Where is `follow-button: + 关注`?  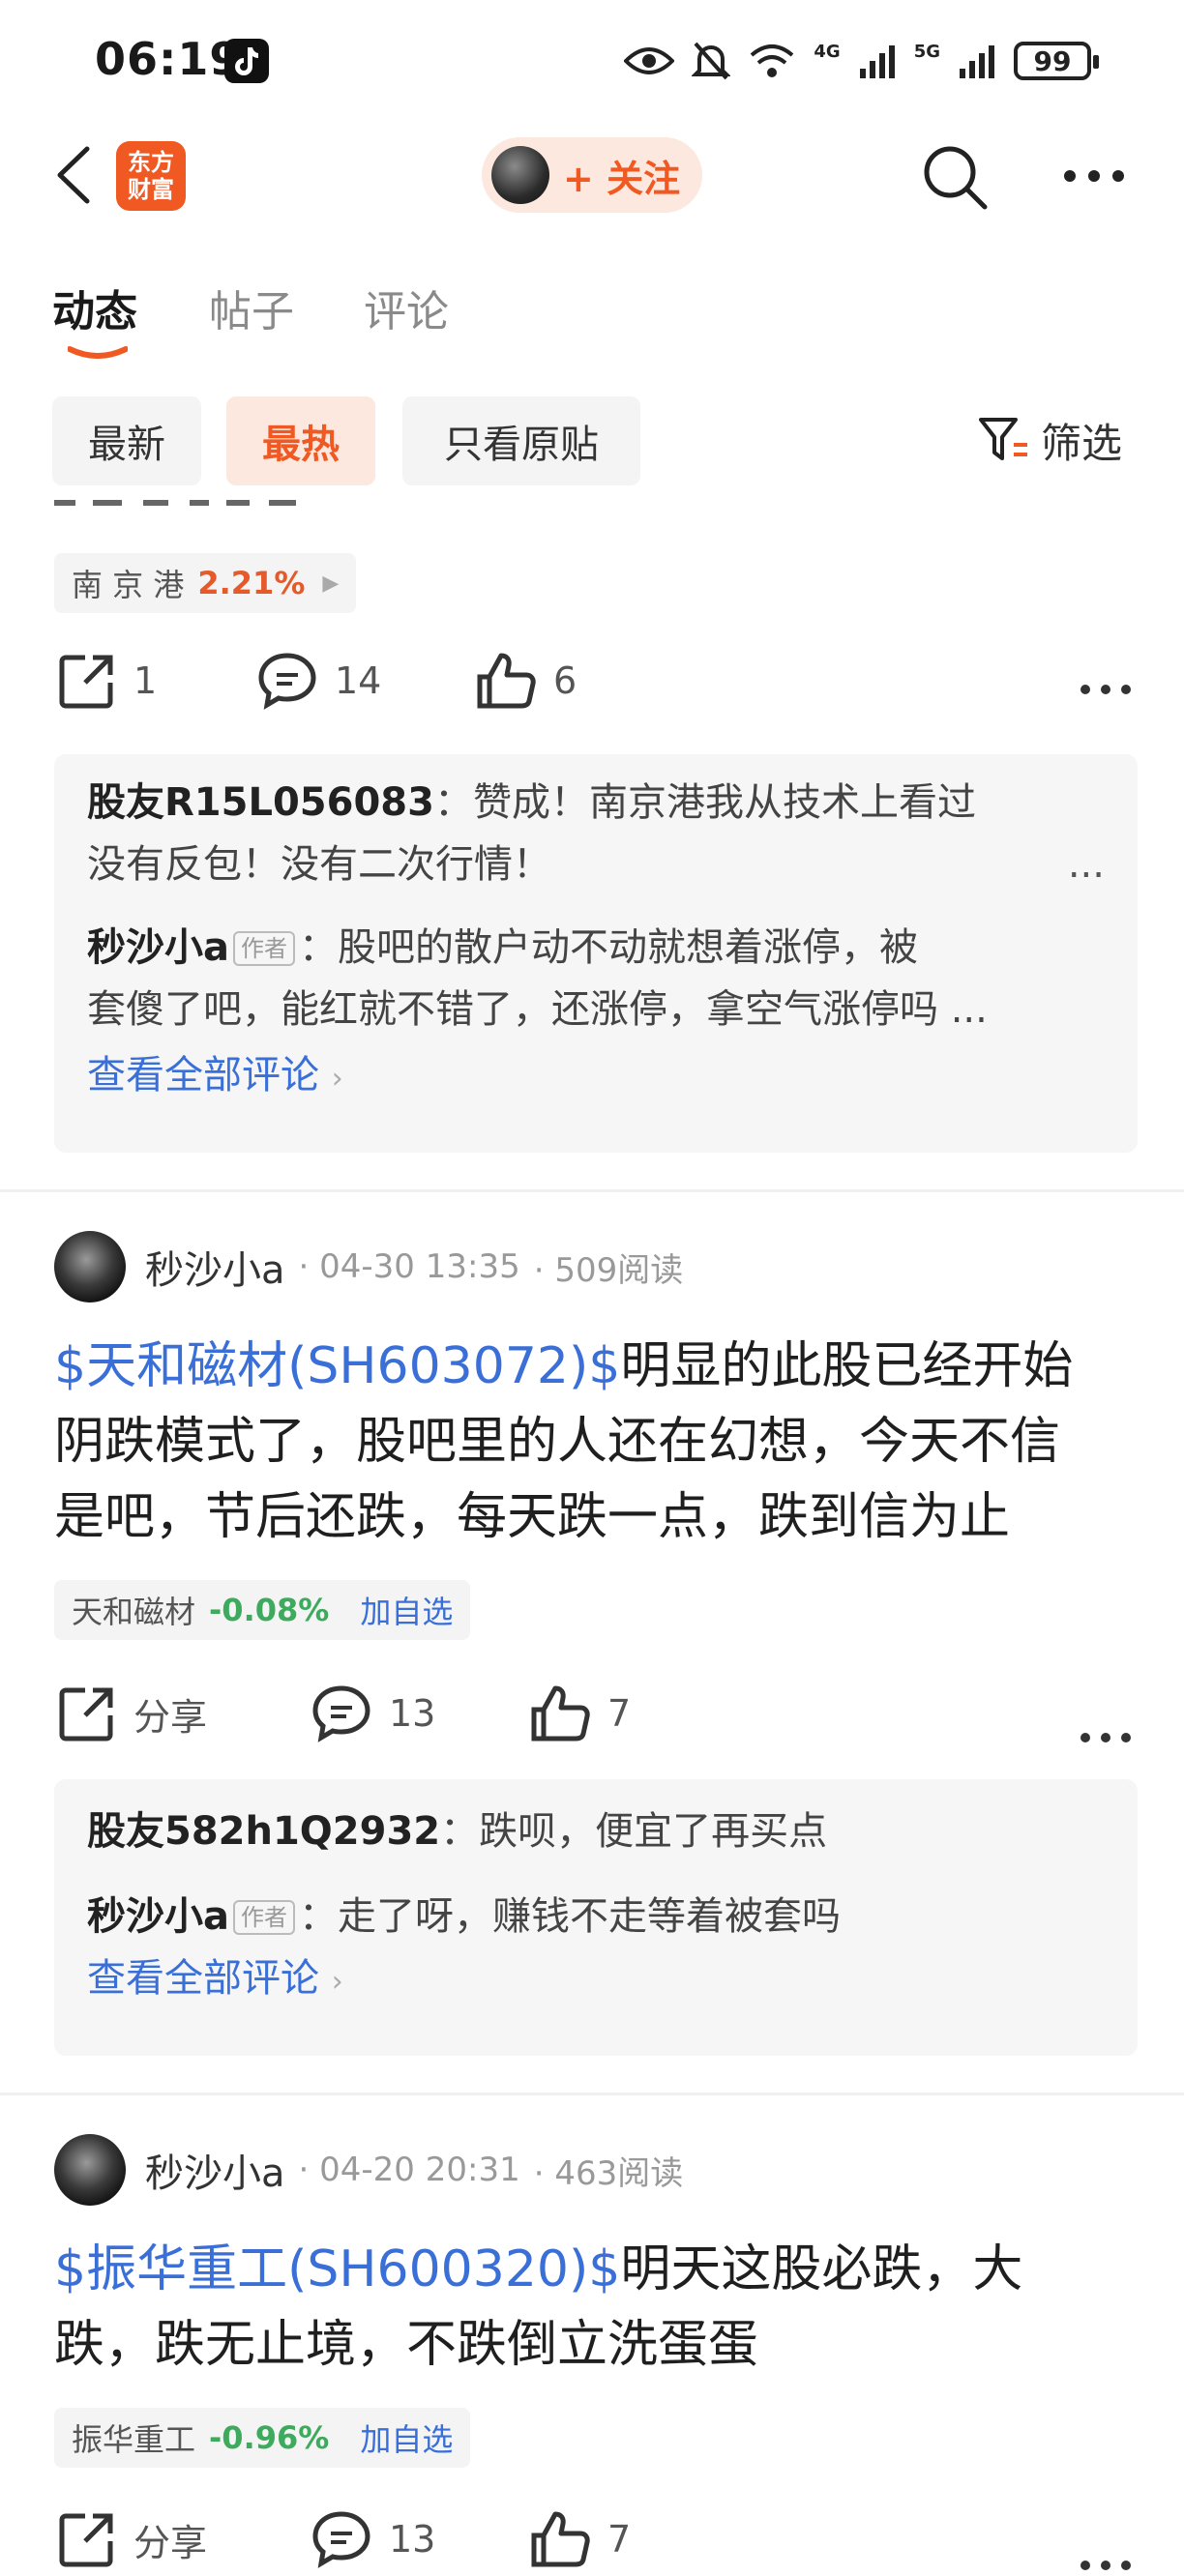
follow-button: + 关注 is located at coordinates (592, 175).